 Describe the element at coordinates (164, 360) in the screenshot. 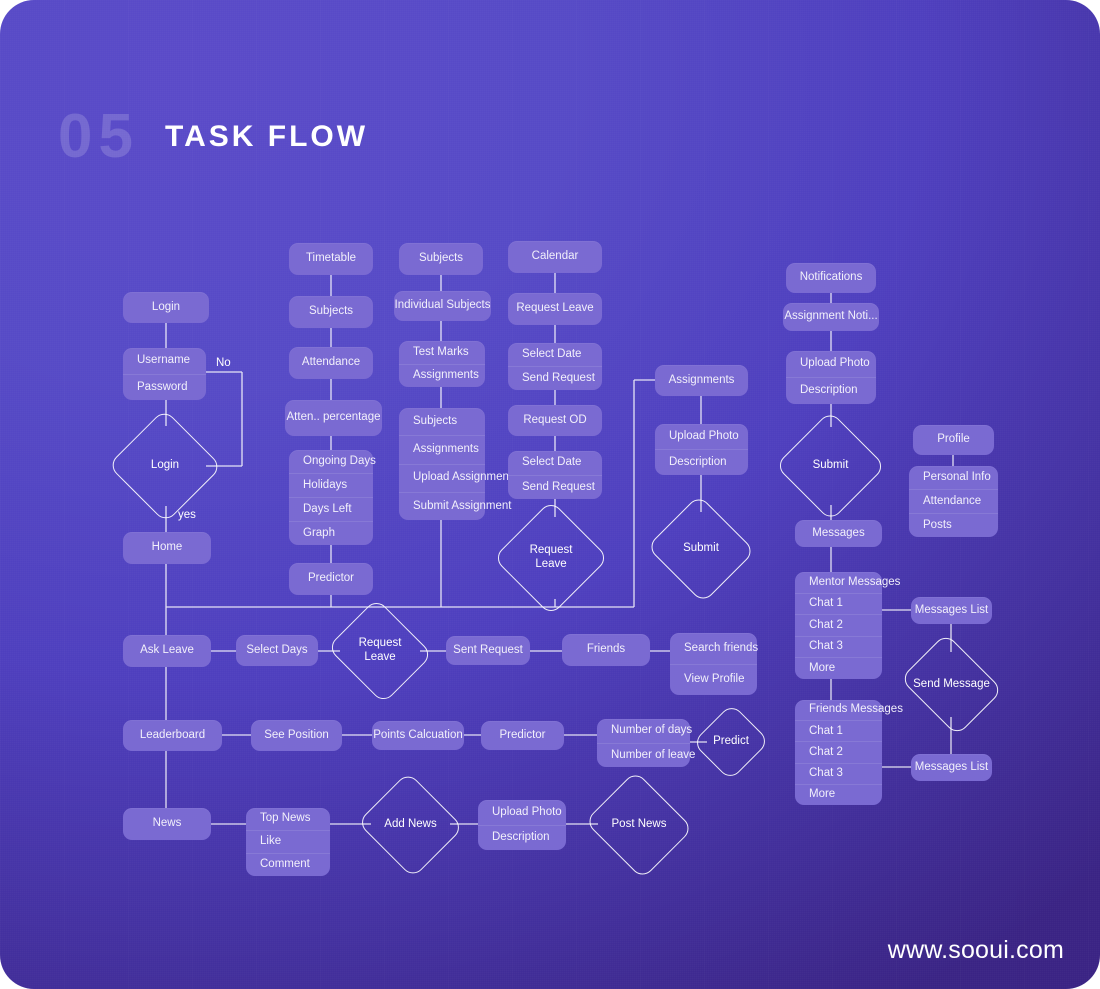

I see `node-label-username: Username` at that location.